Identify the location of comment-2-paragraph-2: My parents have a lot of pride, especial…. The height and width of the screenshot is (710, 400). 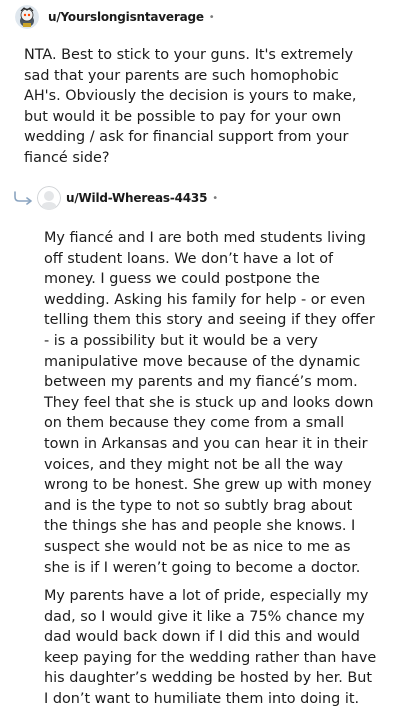
(210, 648).